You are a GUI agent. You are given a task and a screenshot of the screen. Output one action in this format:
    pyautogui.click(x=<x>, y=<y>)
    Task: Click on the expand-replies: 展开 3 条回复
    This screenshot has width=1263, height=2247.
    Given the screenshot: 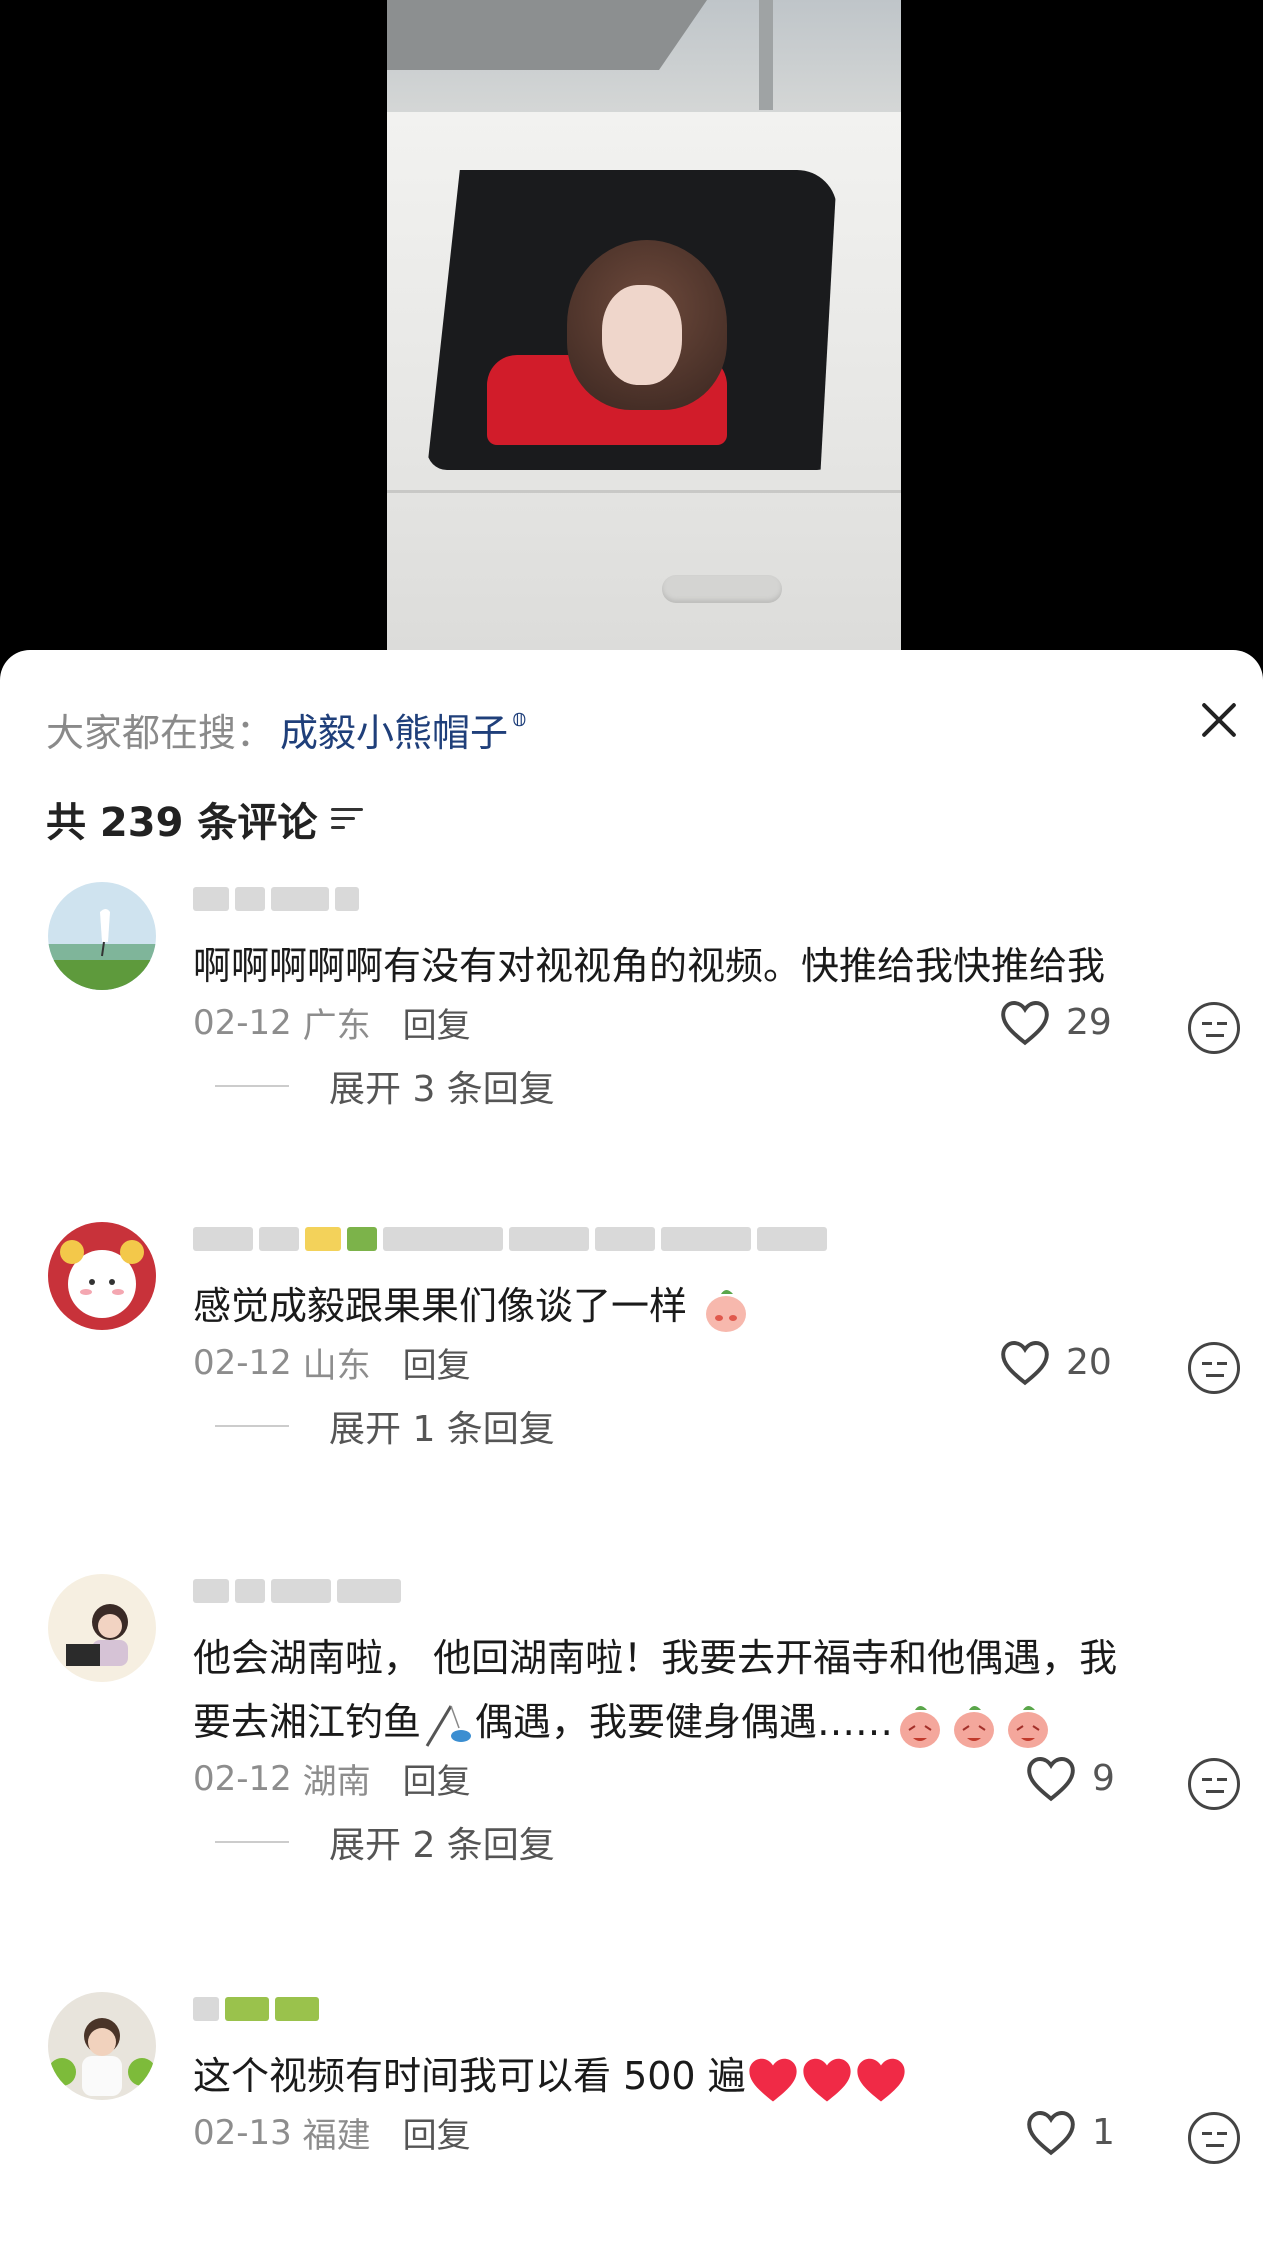 What is the action you would take?
    pyautogui.click(x=385, y=1086)
    